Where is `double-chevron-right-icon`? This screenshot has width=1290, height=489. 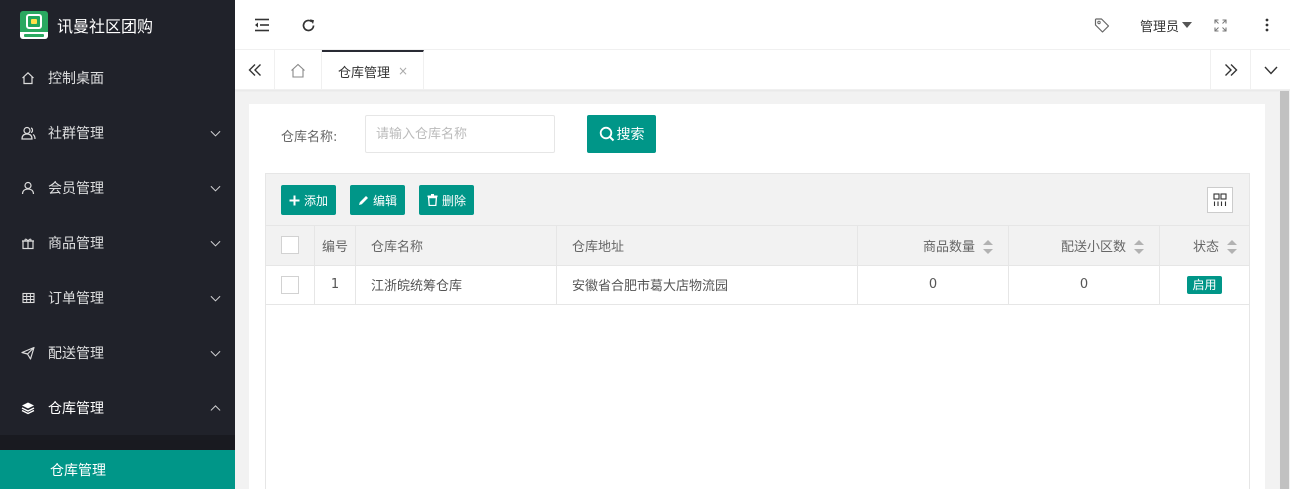 double-chevron-right-icon is located at coordinates (1230, 70).